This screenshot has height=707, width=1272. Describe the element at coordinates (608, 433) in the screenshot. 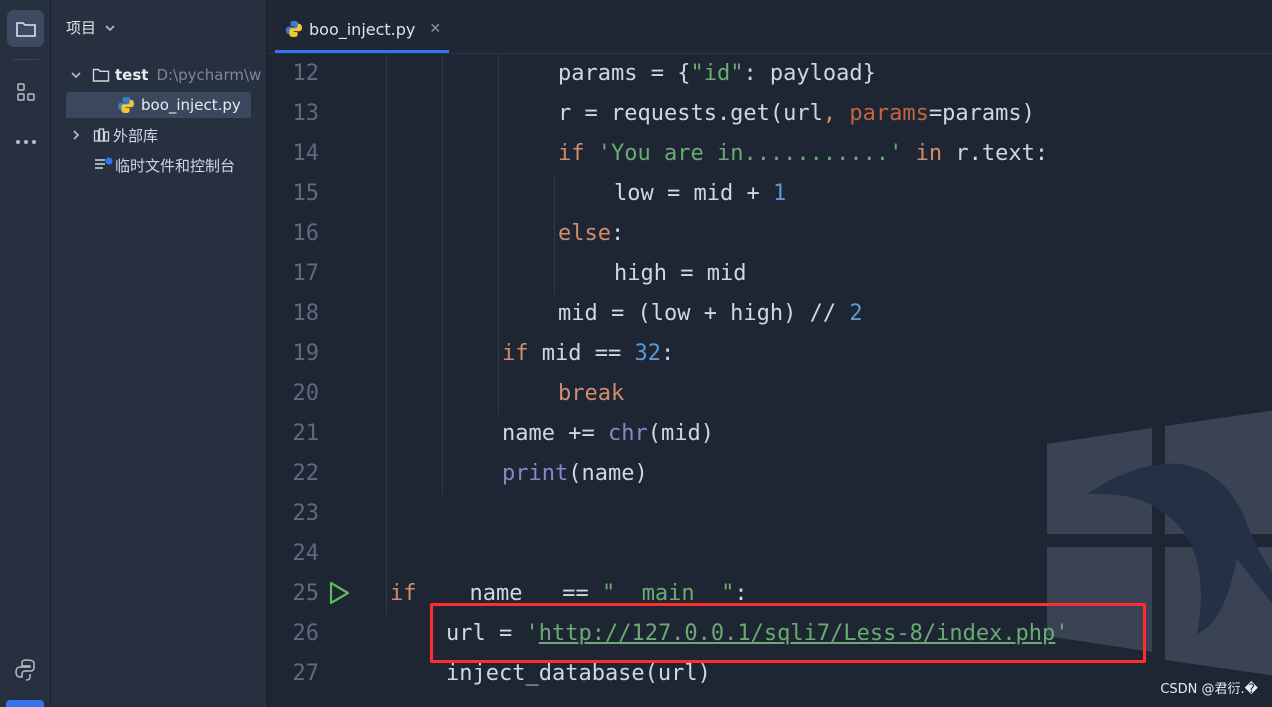

I see `code-line-21: name += chr(mid)` at that location.